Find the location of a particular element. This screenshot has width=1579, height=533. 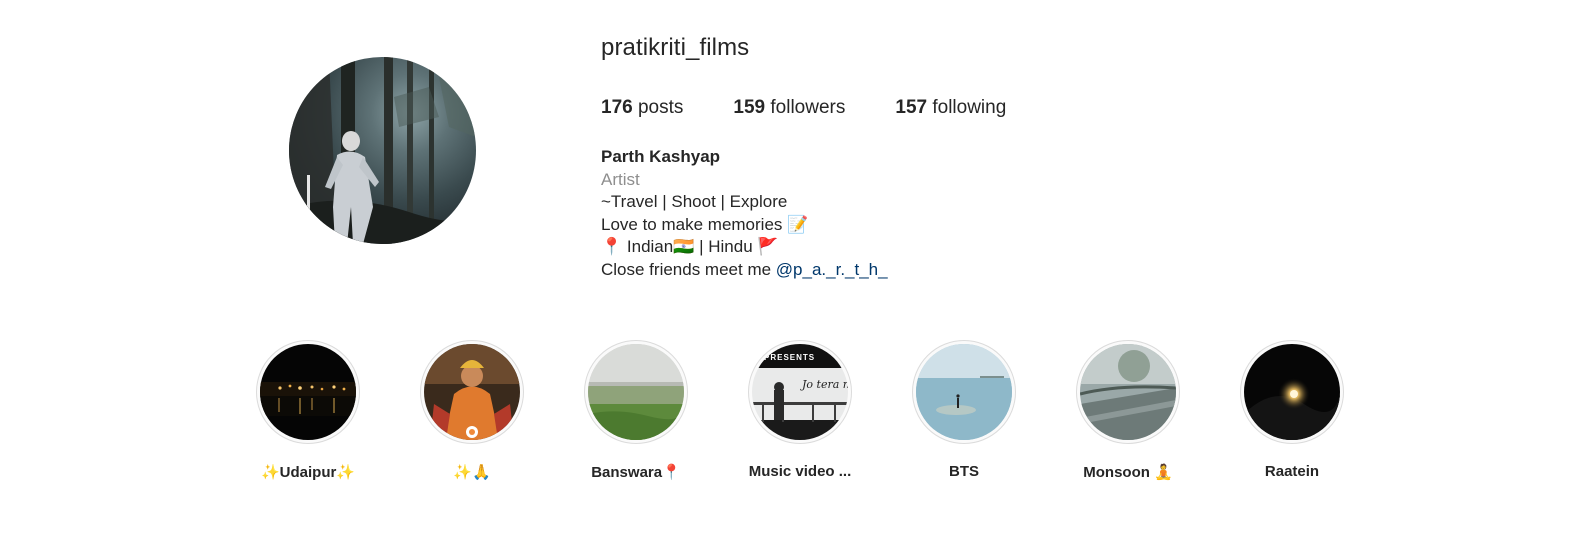

rainy-road-thumbnail is located at coordinates (1128, 392).